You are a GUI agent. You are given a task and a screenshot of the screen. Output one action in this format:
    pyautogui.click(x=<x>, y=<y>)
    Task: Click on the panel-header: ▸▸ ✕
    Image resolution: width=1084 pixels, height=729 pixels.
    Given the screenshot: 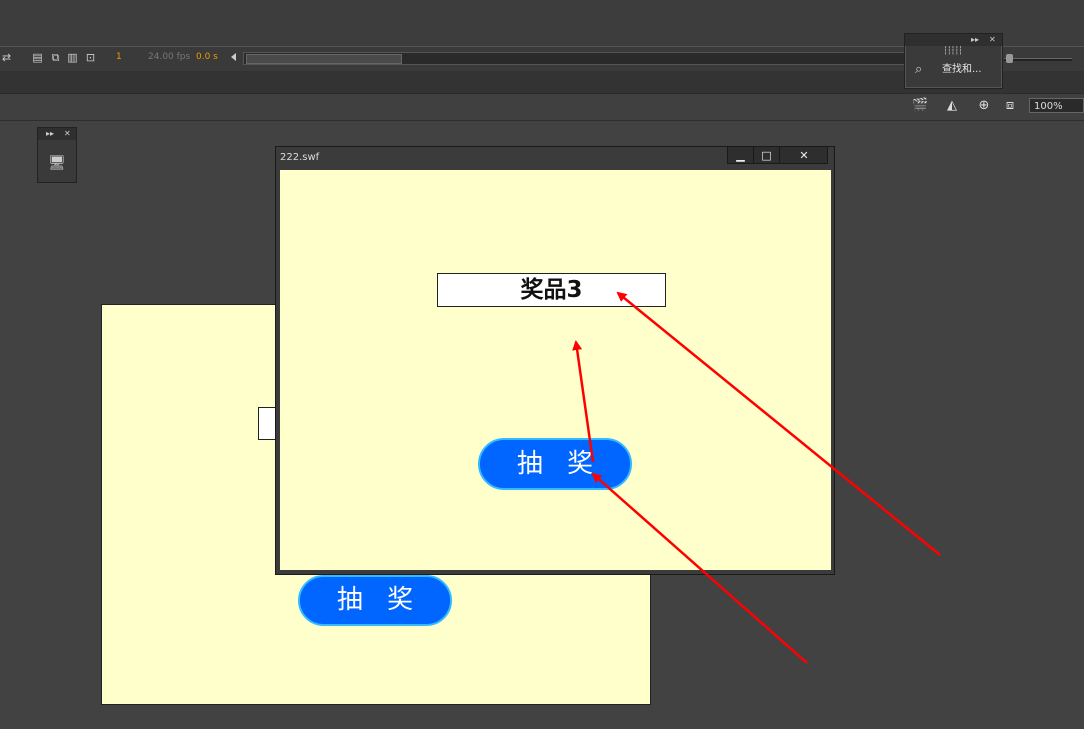 What is the action you would take?
    pyautogui.click(x=57, y=134)
    